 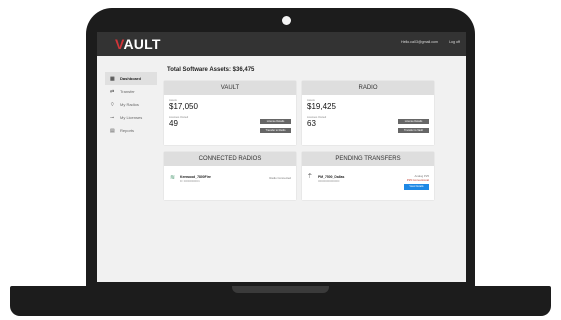 What do you see at coordinates (417, 180) in the screenshot?
I see `transfer-status-2: P25 Conventional` at bounding box center [417, 180].